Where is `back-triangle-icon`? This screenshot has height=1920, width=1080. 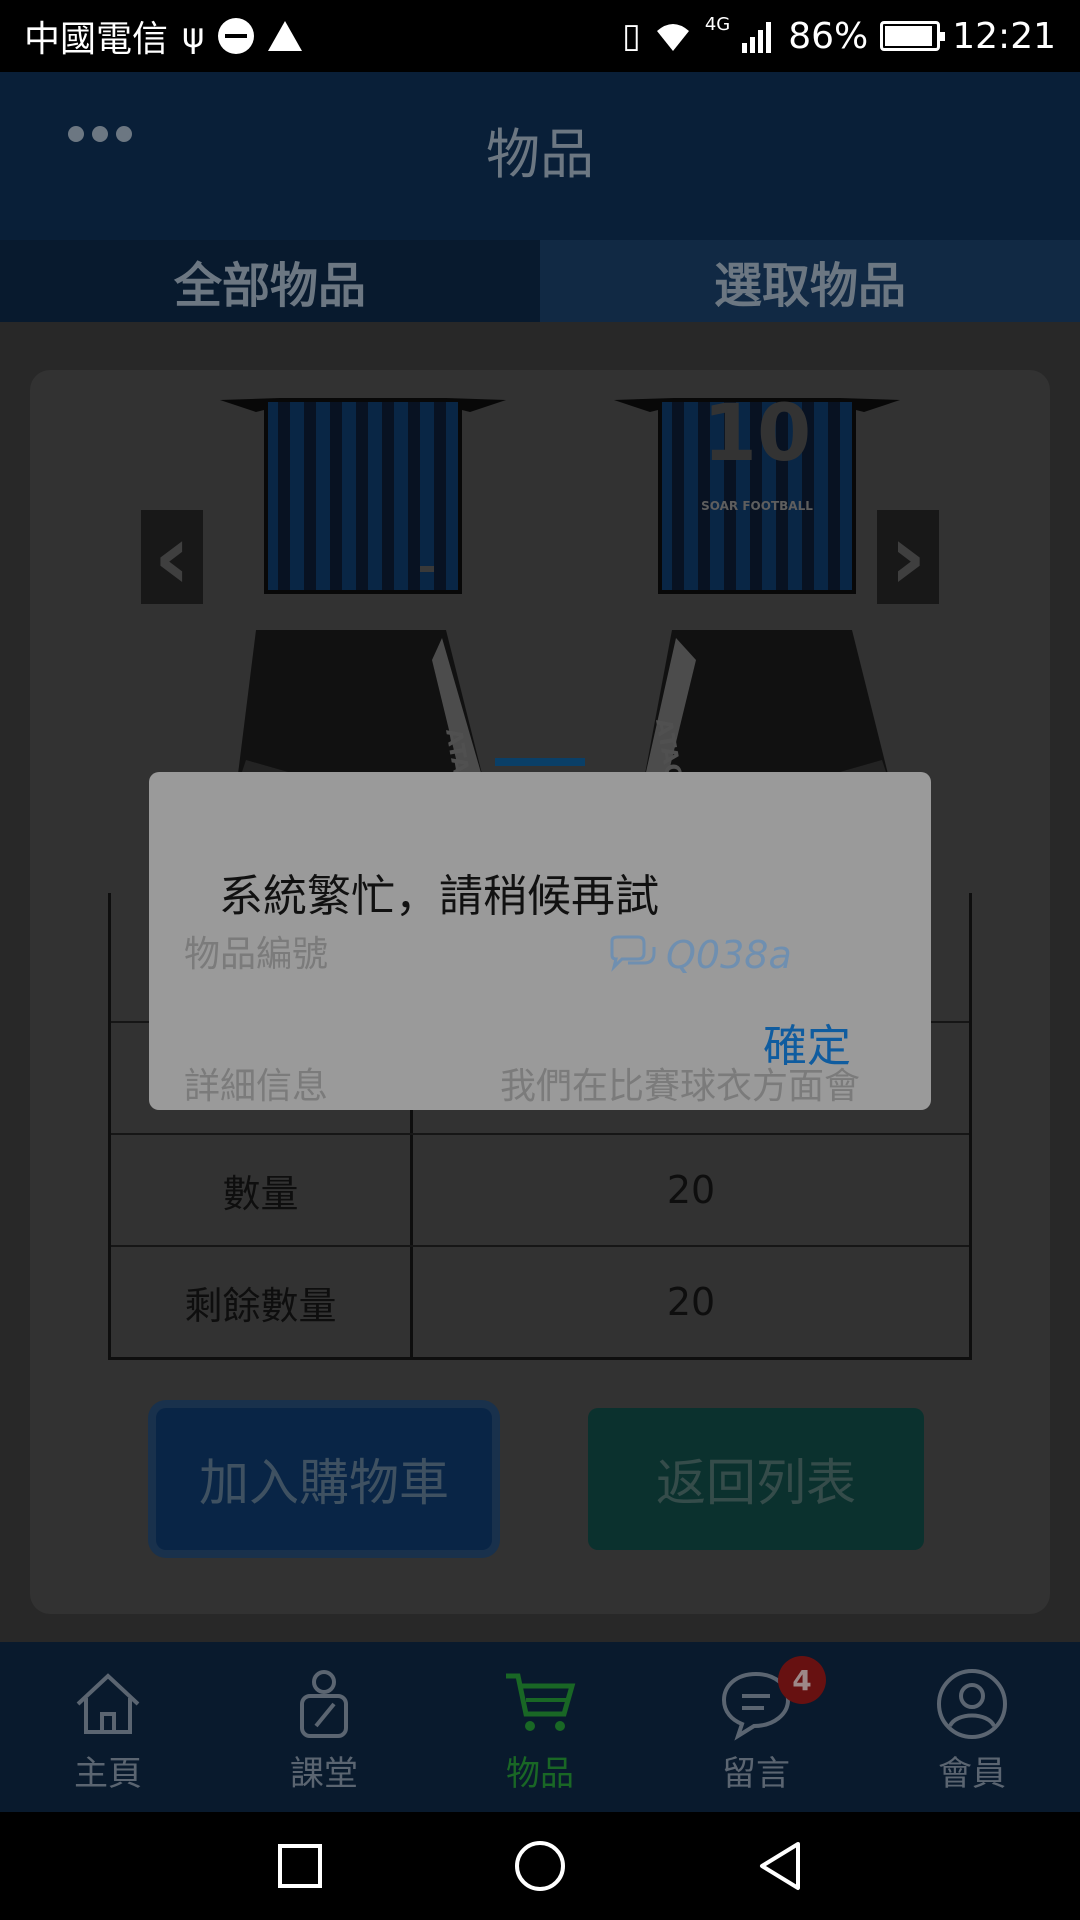 back-triangle-icon is located at coordinates (780, 1866).